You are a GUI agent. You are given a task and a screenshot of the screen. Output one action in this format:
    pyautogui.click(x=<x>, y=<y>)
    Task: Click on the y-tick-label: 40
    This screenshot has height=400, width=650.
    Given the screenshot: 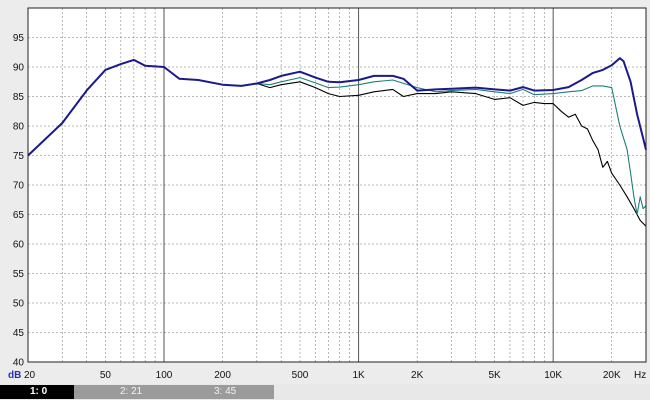 What is the action you would take?
    pyautogui.click(x=19, y=363)
    